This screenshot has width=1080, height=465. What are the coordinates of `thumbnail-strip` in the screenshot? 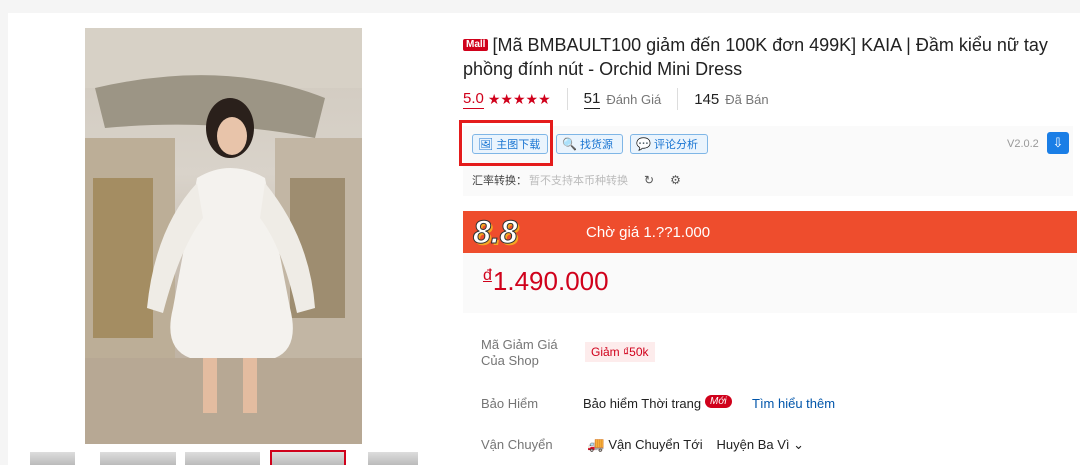 It's located at (230, 457).